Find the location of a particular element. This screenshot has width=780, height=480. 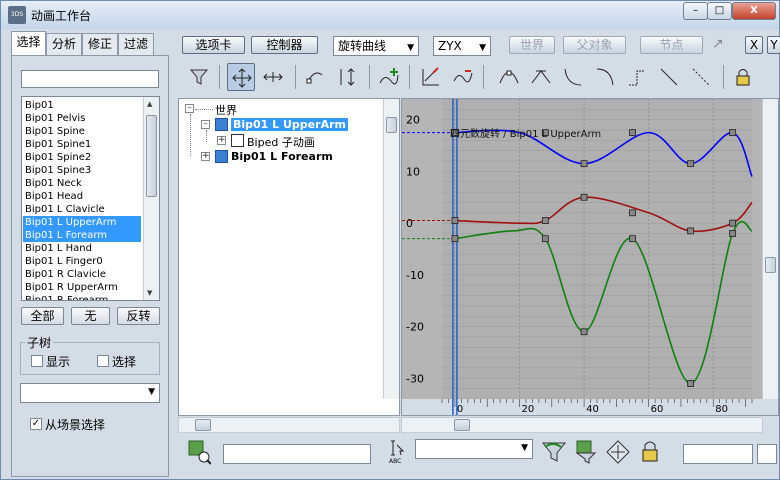

tangent-smooth-icon is located at coordinates (701, 77).